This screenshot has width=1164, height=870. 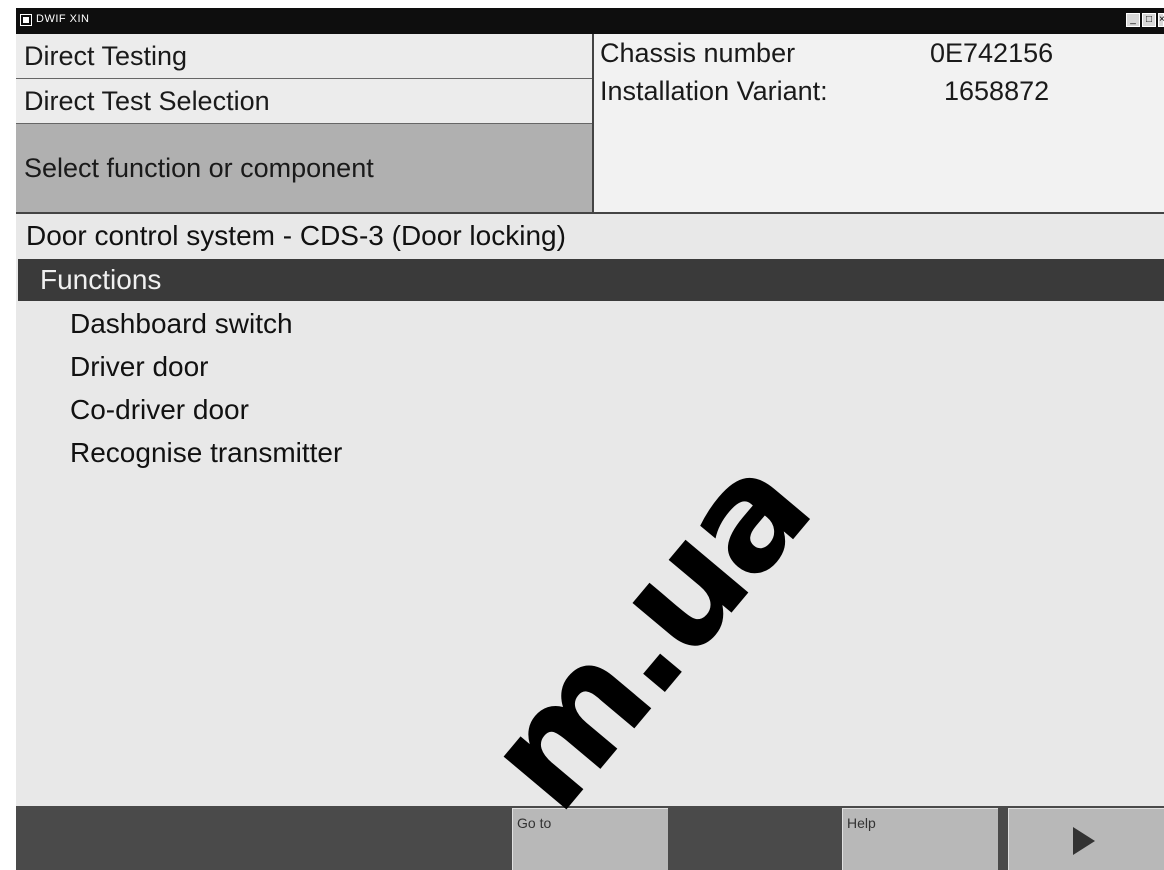 I want to click on goto-button-label: Go to, so click(x=534, y=823).